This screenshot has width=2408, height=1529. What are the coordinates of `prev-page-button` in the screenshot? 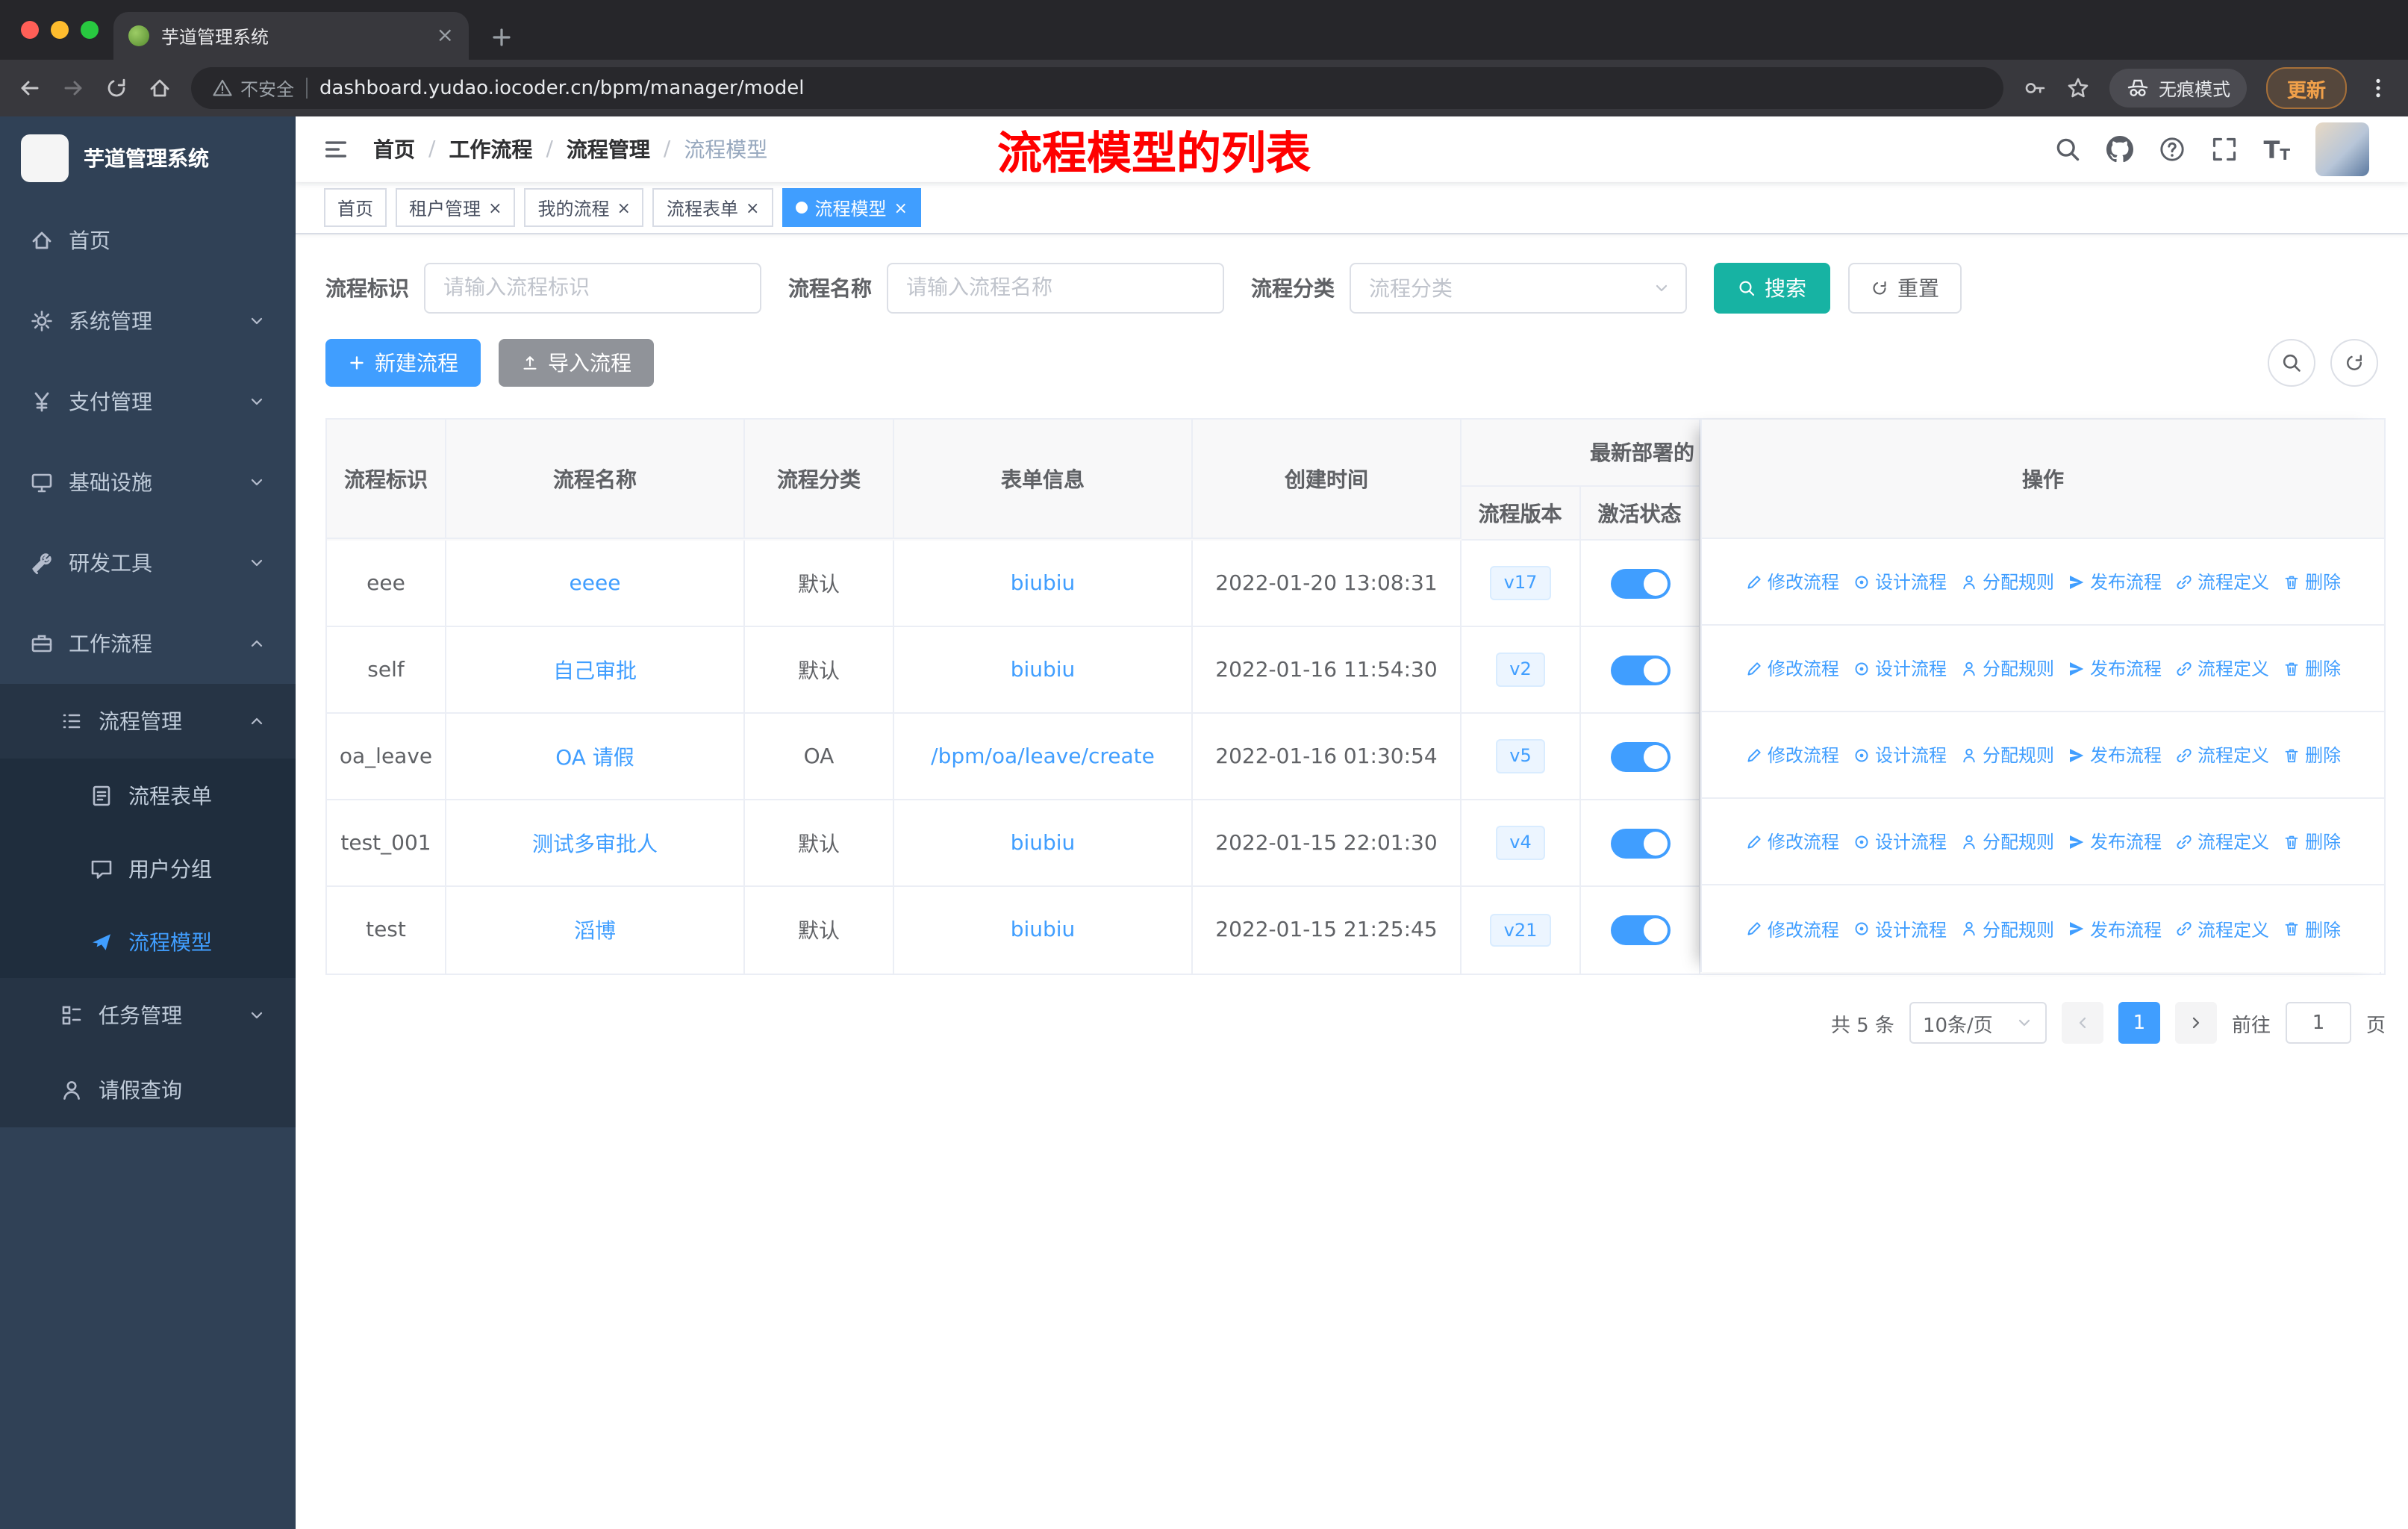 It's located at (2082, 1023).